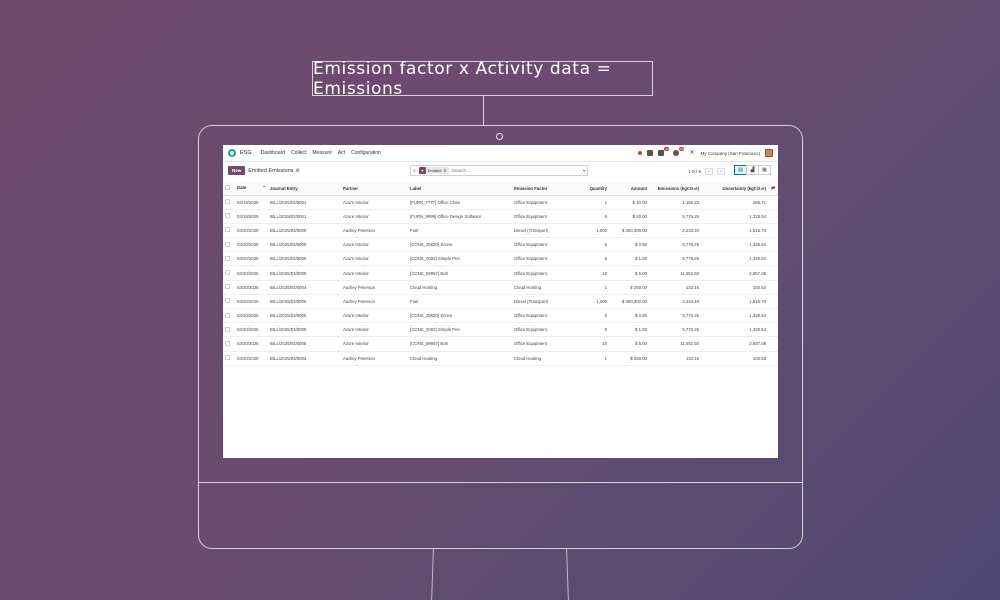 Image resolution: width=1000 pixels, height=600 pixels. Describe the element at coordinates (640, 153) in the screenshot. I see `status-dot-icon` at that location.